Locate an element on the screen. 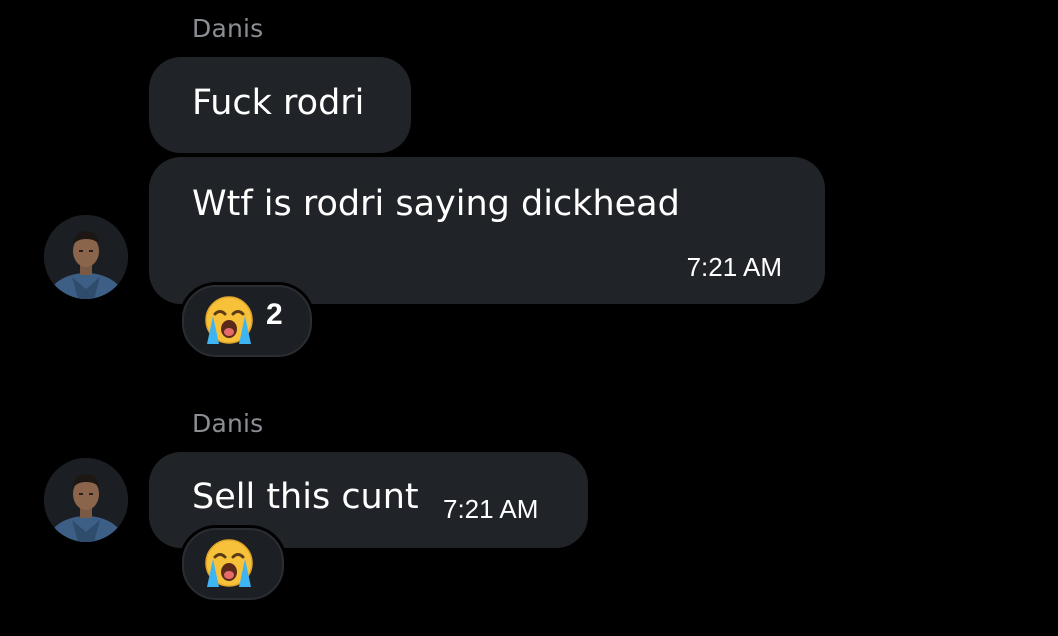 The height and width of the screenshot is (636, 1058). message-bubble: Fuck rodri is located at coordinates (280, 105).